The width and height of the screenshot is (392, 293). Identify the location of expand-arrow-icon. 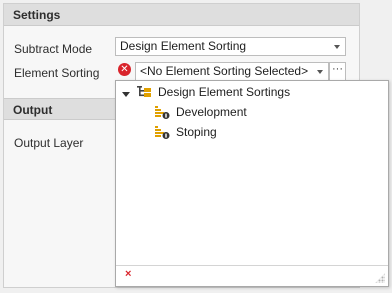
(126, 94).